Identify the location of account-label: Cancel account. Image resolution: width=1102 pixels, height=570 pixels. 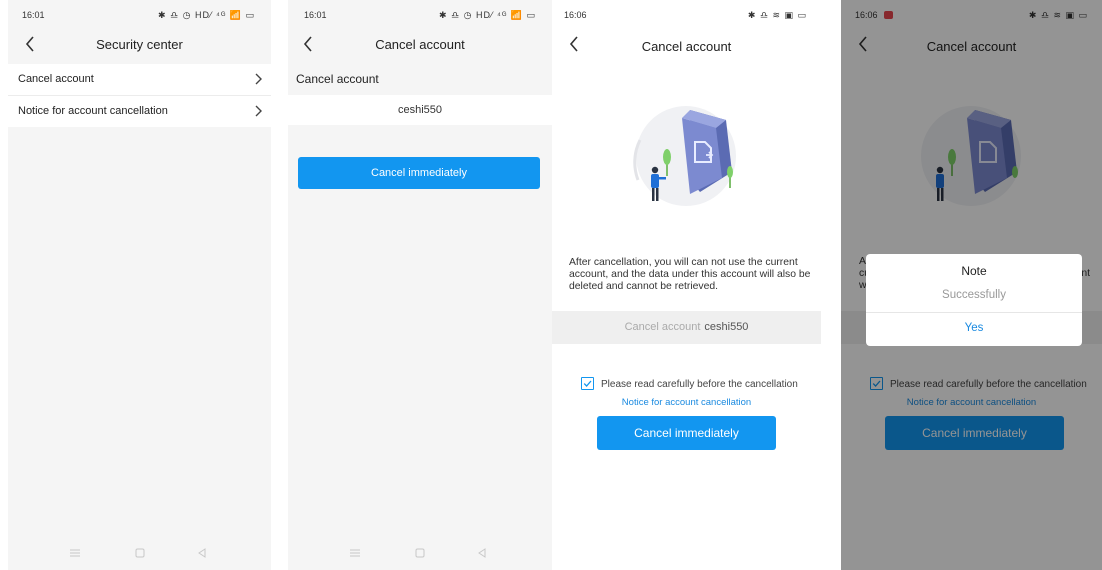
(662, 327).